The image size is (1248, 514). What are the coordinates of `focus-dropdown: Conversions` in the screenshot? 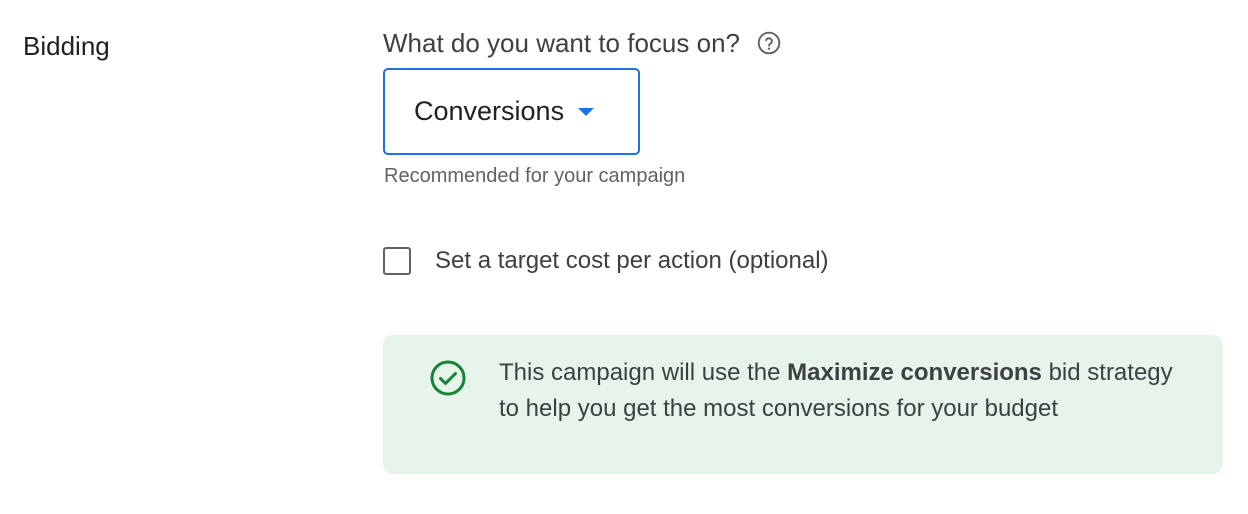 It's located at (511, 111).